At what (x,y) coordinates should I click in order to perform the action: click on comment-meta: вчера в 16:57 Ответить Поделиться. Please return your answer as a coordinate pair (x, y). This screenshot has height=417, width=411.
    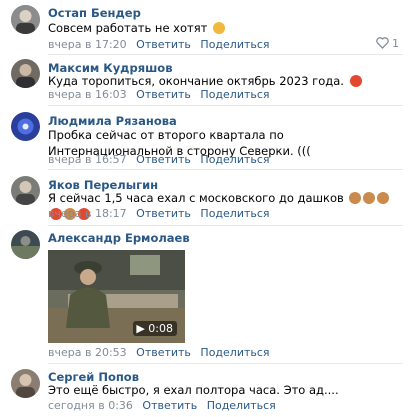
    Looking at the image, I should click on (159, 159).